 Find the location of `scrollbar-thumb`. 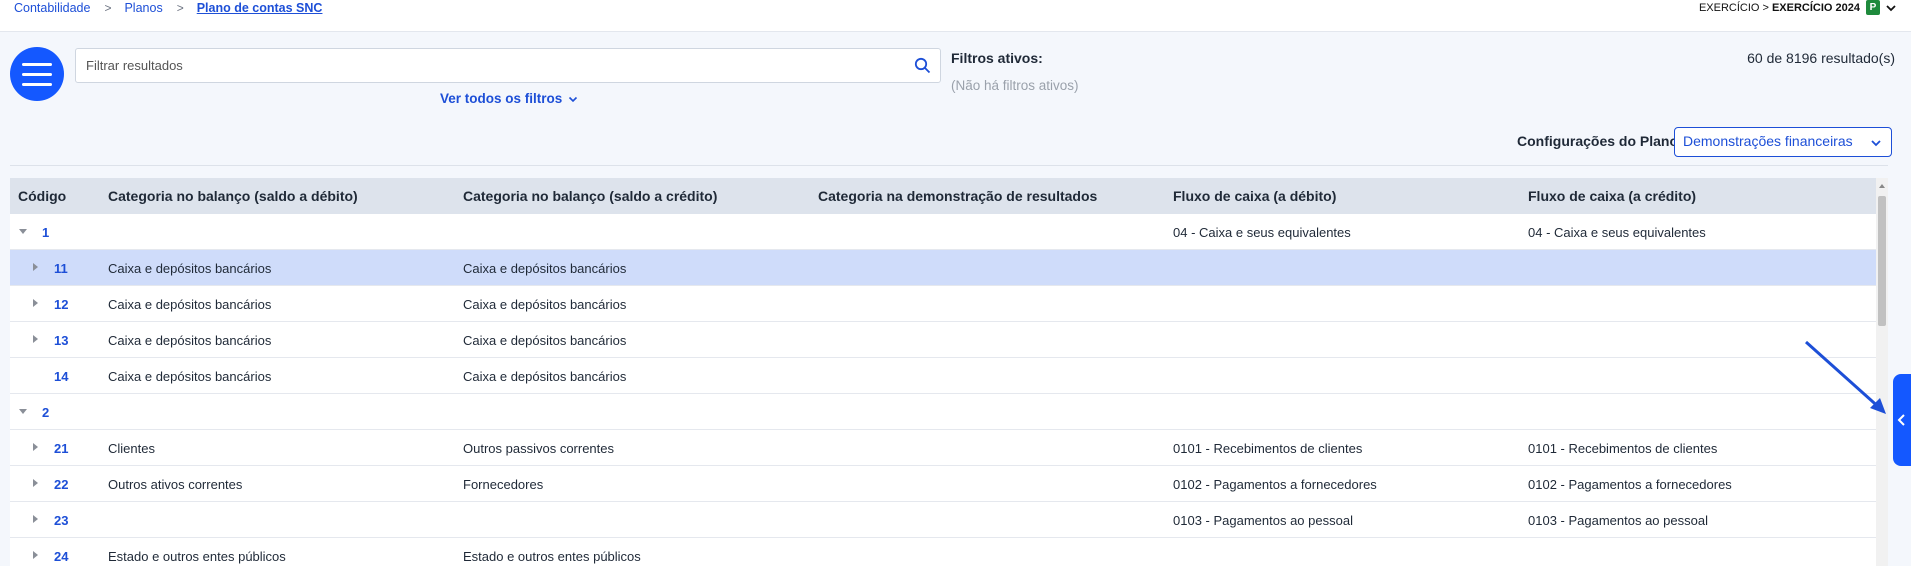

scrollbar-thumb is located at coordinates (1882, 261).